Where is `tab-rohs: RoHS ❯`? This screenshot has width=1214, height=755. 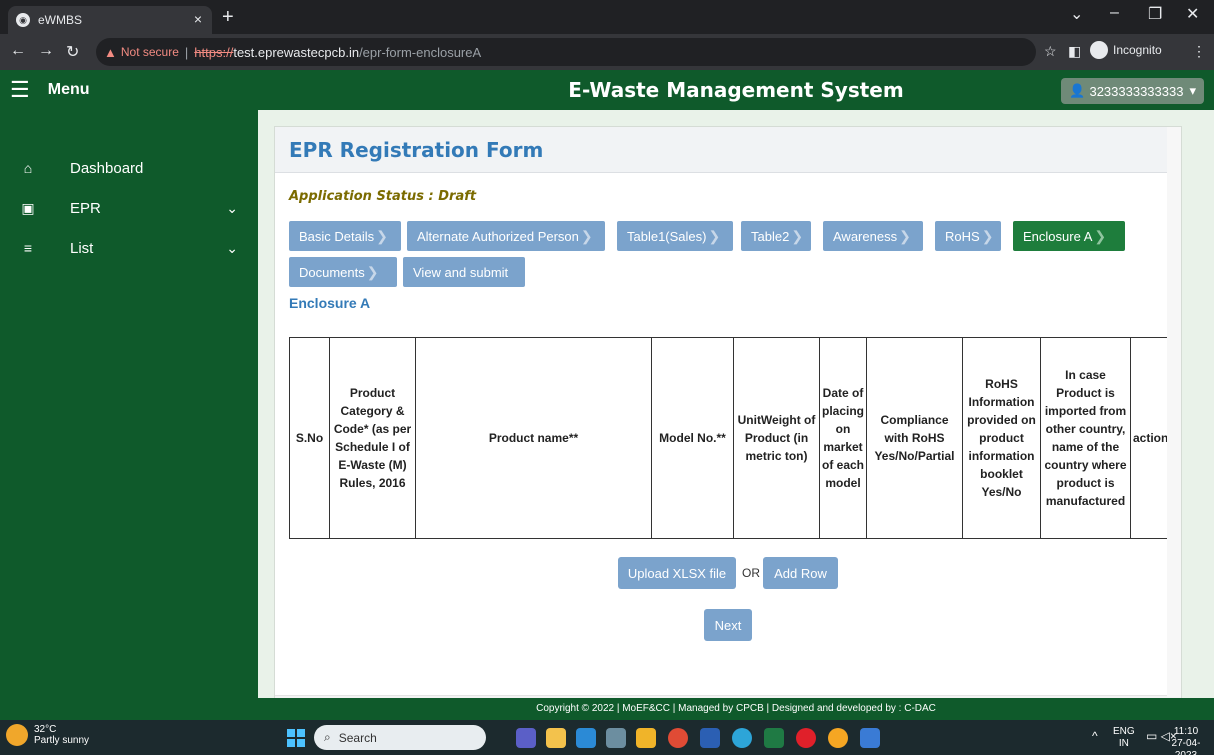 tab-rohs: RoHS ❯ is located at coordinates (968, 236).